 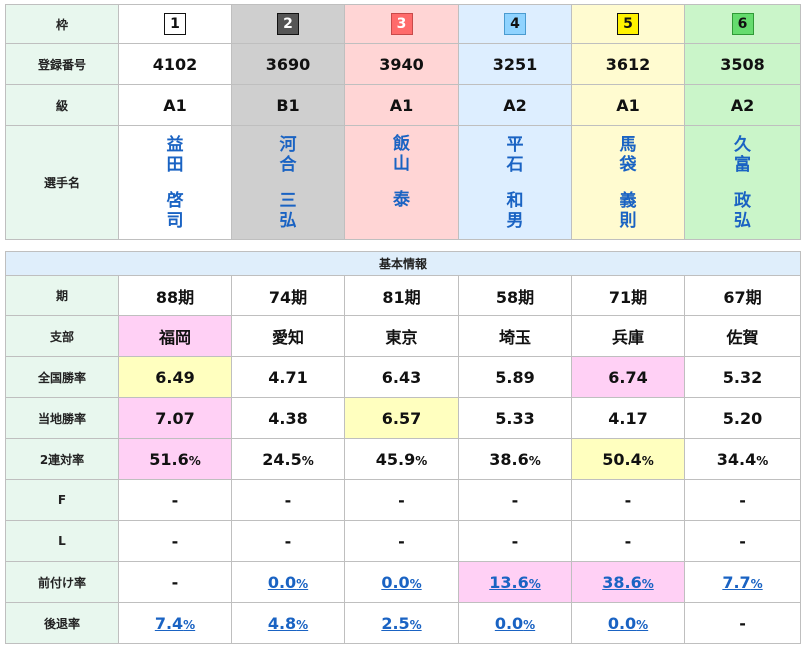 I want to click on f-row: F - - - - - -, so click(x=403, y=500).